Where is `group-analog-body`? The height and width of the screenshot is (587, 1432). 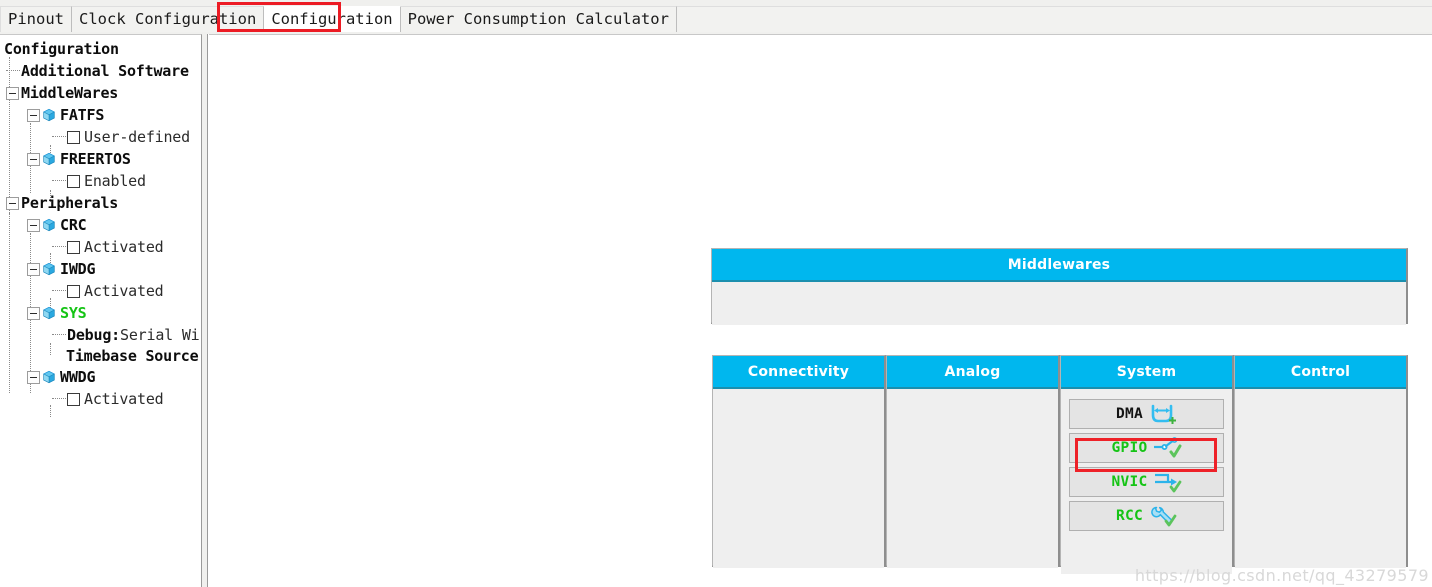
group-analog-body is located at coordinates (972, 478).